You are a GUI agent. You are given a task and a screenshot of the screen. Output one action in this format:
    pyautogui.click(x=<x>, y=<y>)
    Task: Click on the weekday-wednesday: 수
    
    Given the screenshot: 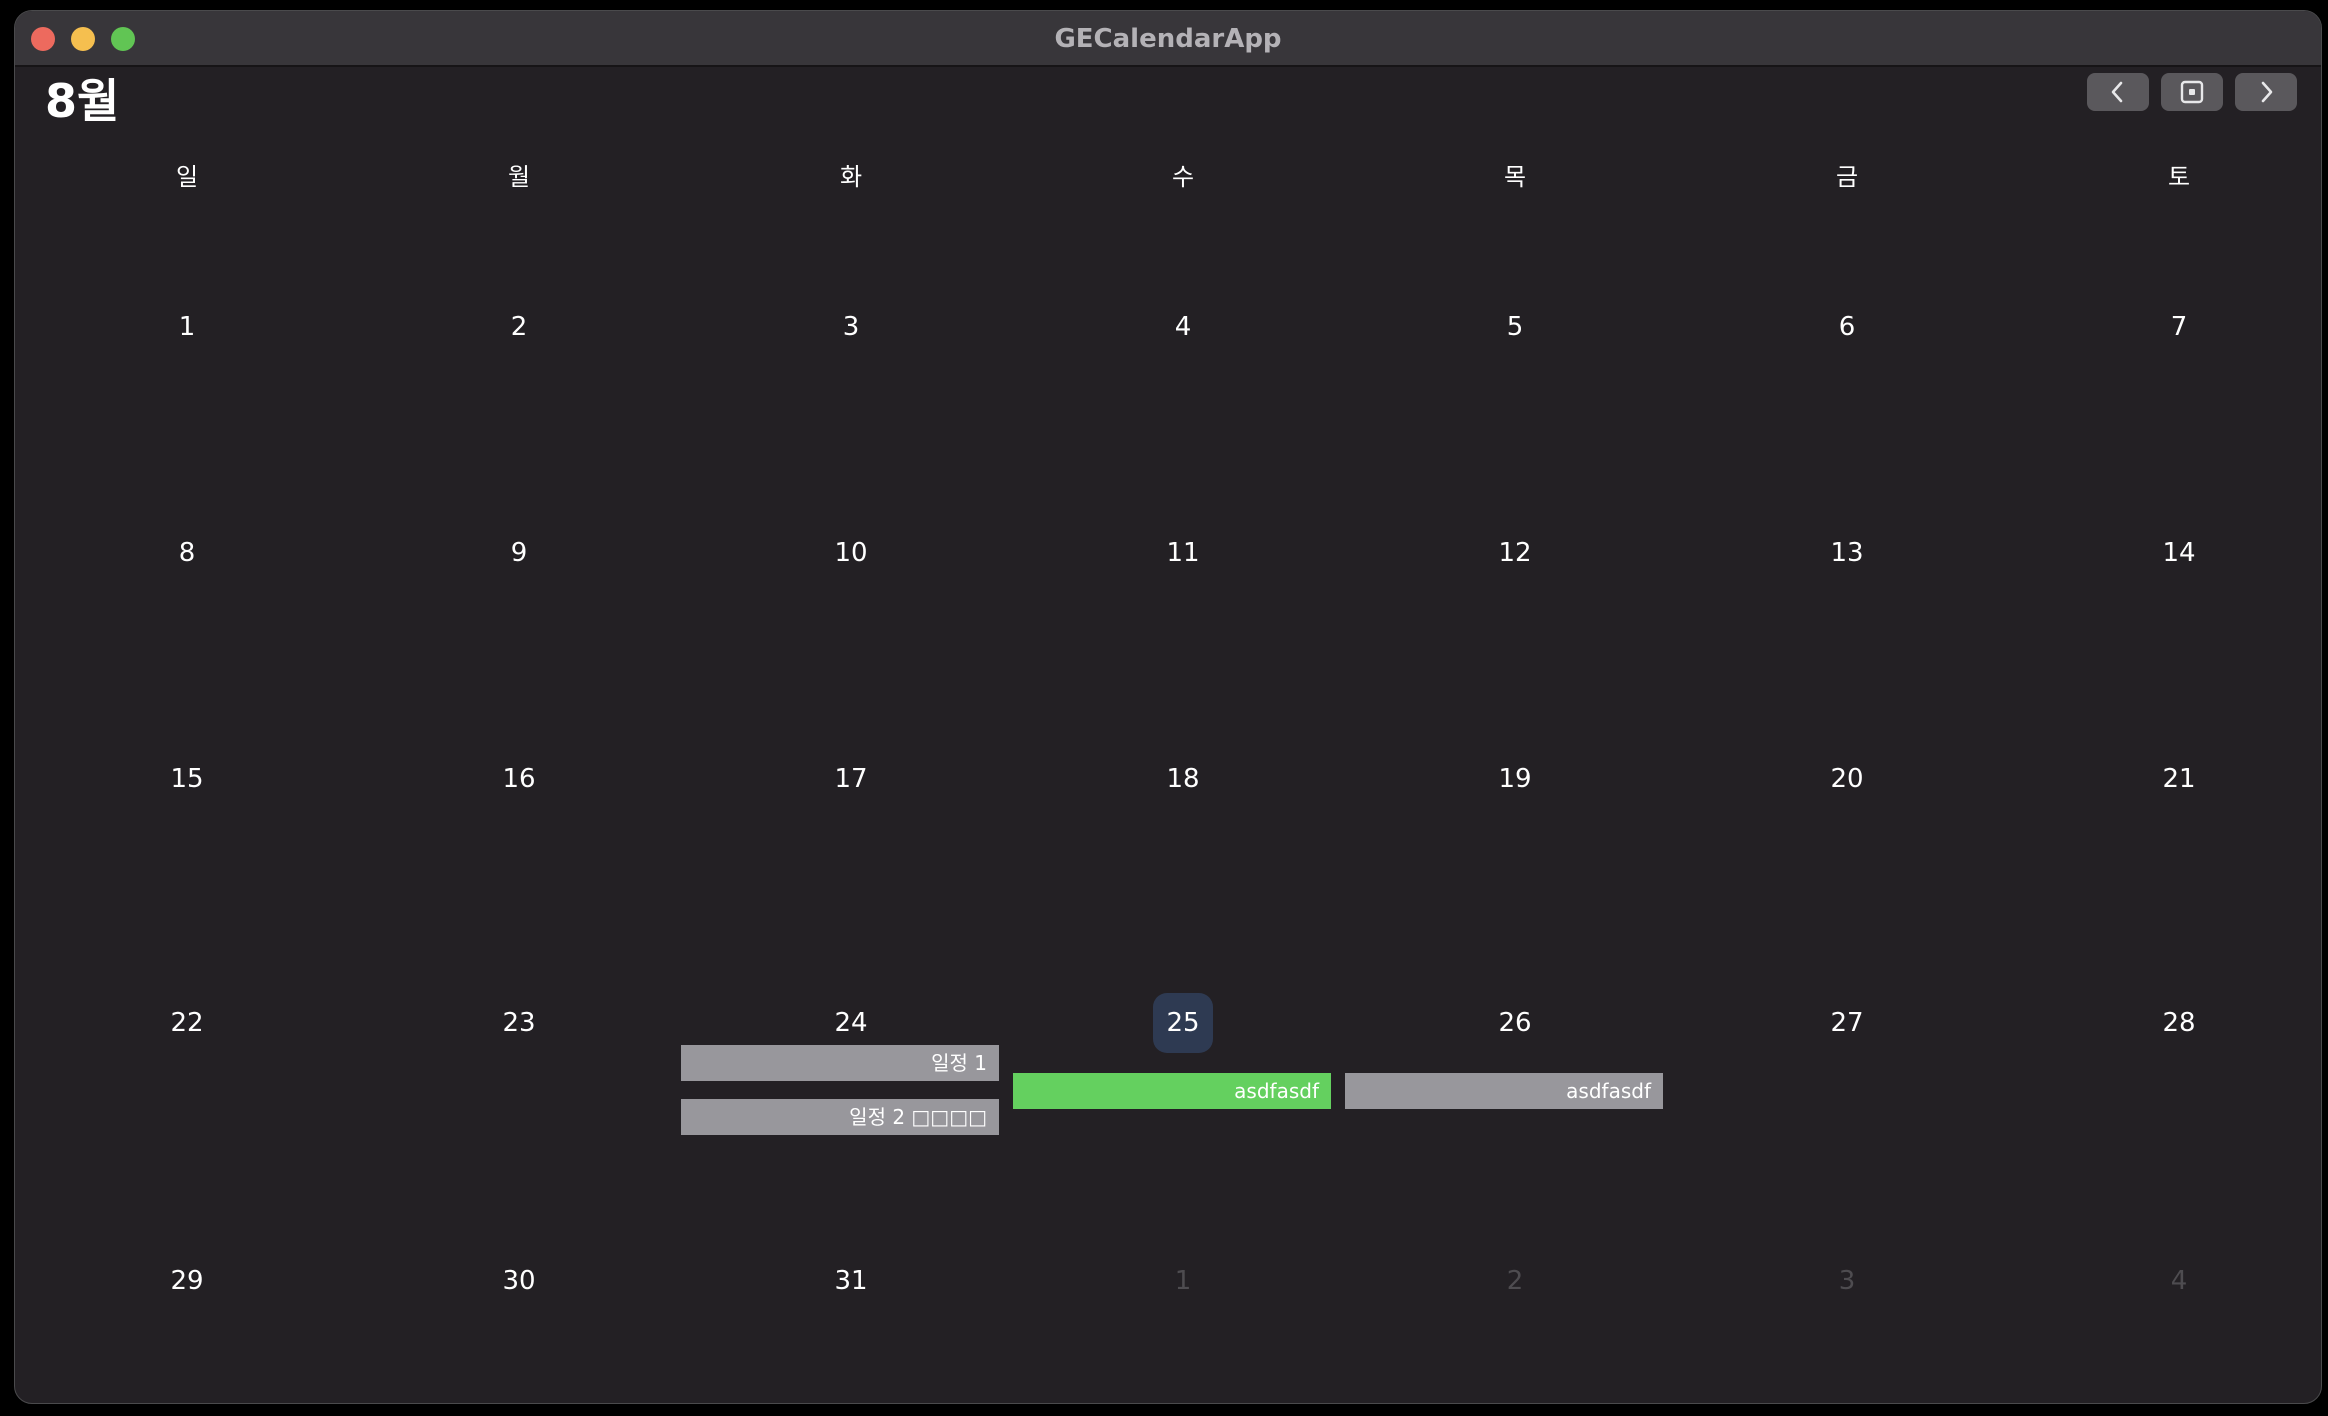 What is the action you would take?
    pyautogui.click(x=1183, y=177)
    